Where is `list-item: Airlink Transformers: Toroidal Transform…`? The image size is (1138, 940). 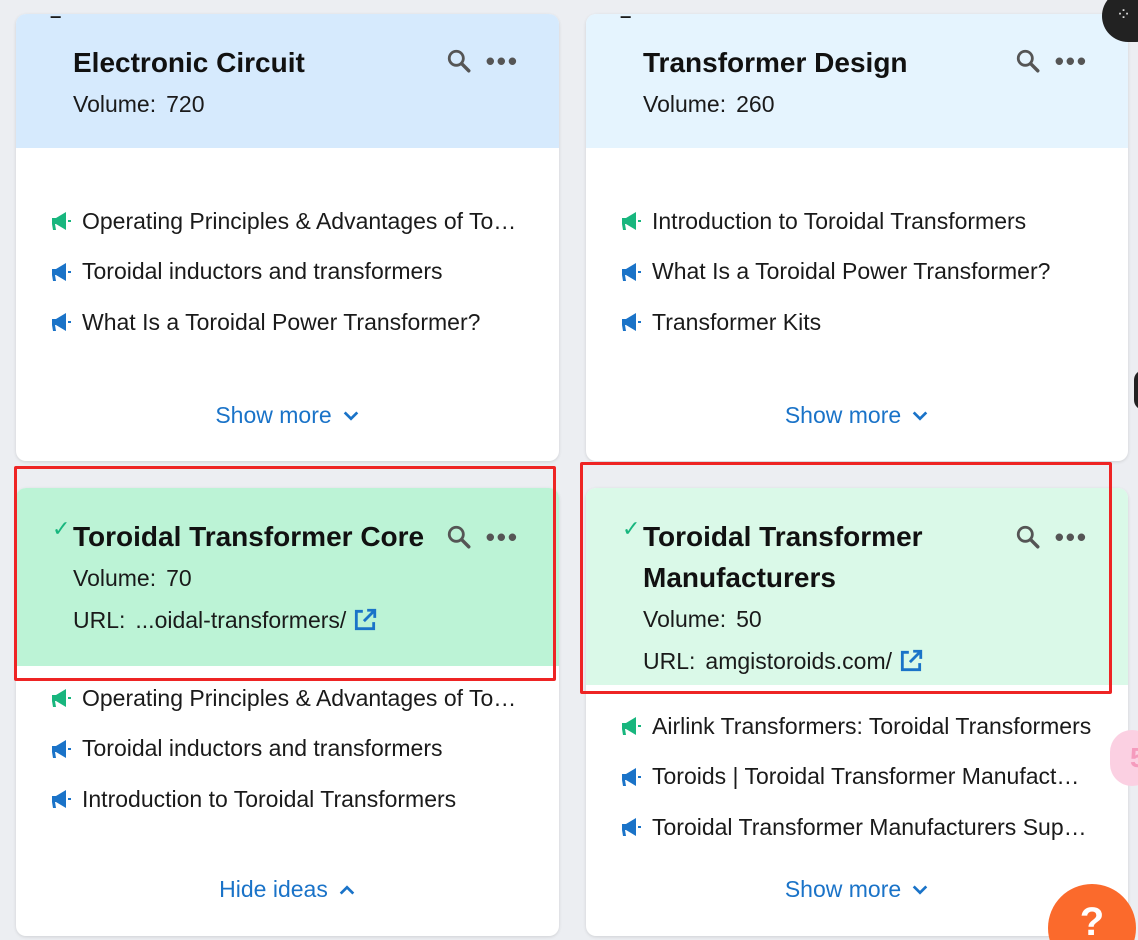
list-item: Airlink Transformers: Toroidal Transform… is located at coordinates (857, 726).